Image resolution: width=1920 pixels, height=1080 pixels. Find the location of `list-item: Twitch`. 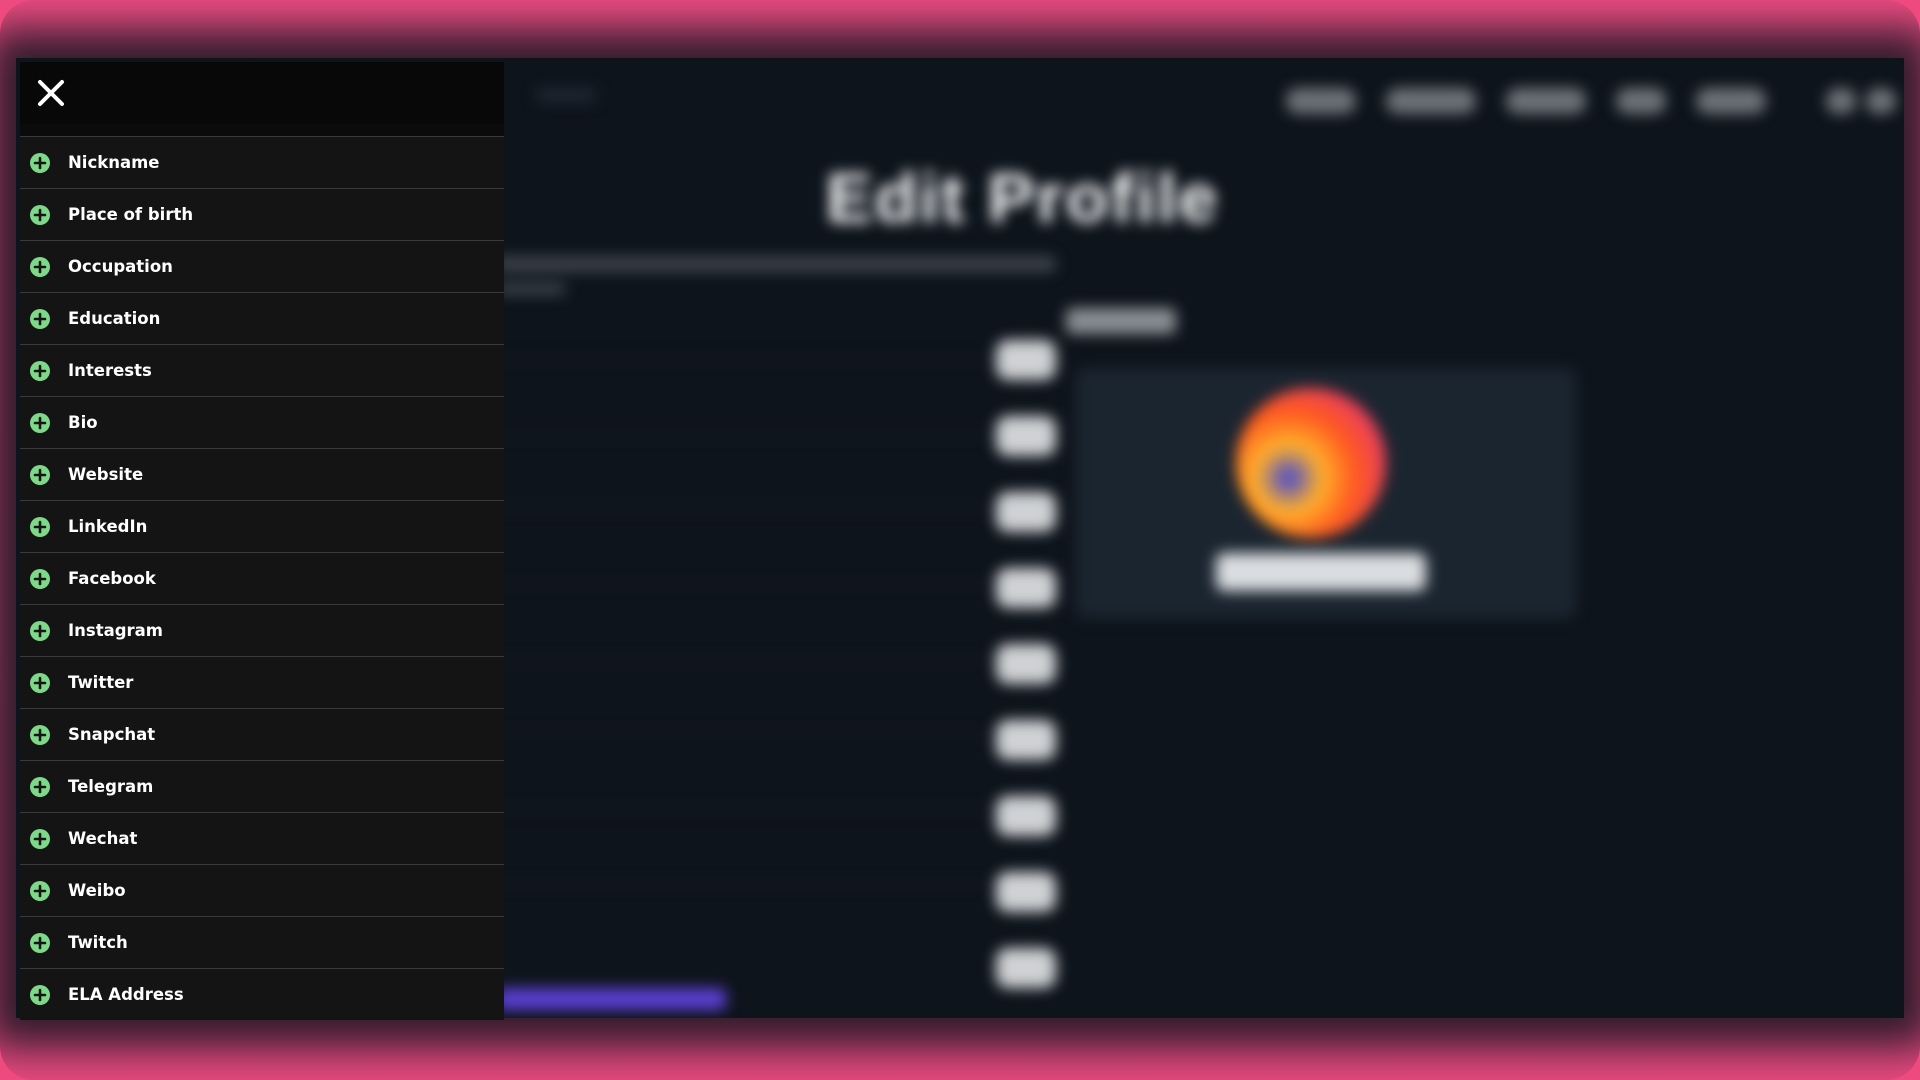

list-item: Twitch is located at coordinates (262, 942).